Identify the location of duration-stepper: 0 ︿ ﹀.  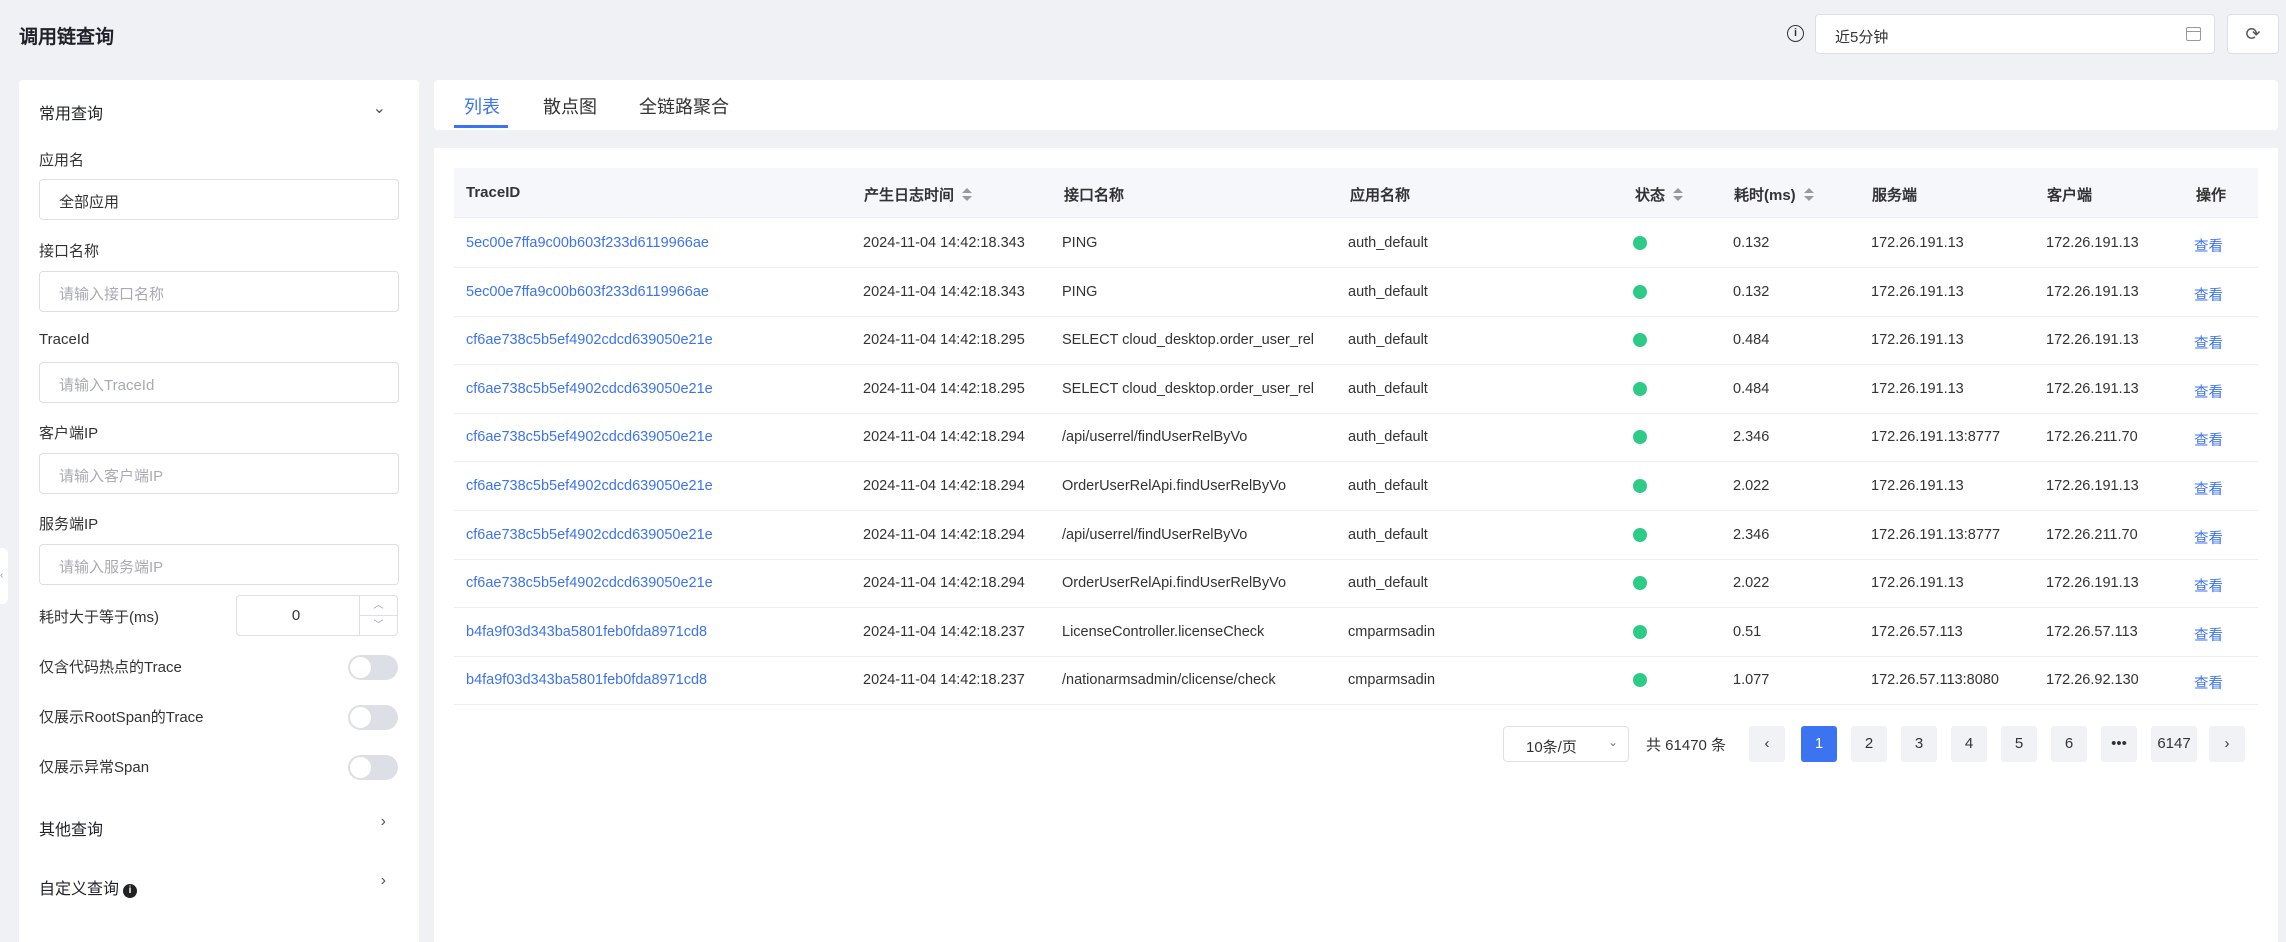
(317, 615).